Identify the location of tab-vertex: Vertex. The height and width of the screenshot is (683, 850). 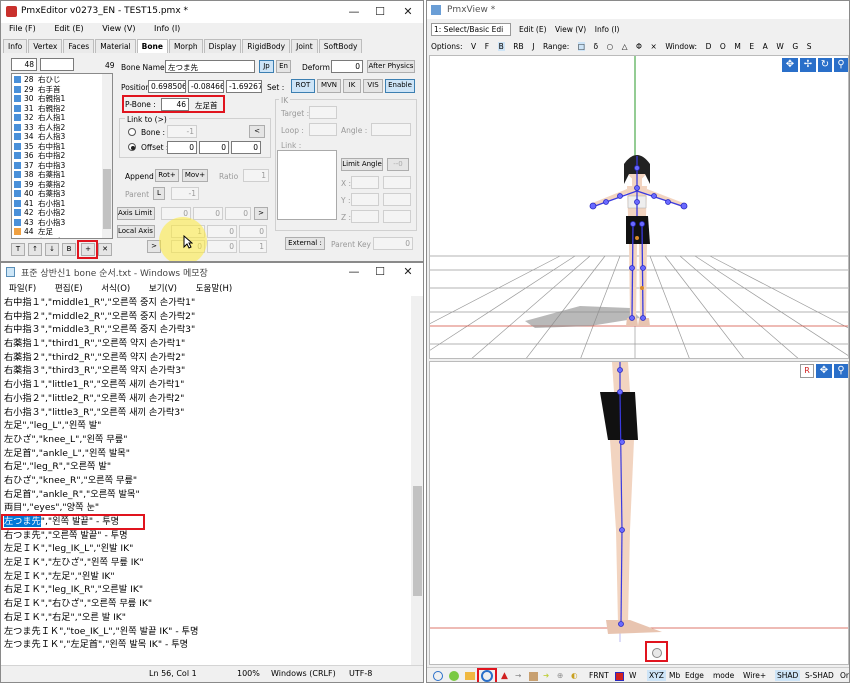
(45, 46).